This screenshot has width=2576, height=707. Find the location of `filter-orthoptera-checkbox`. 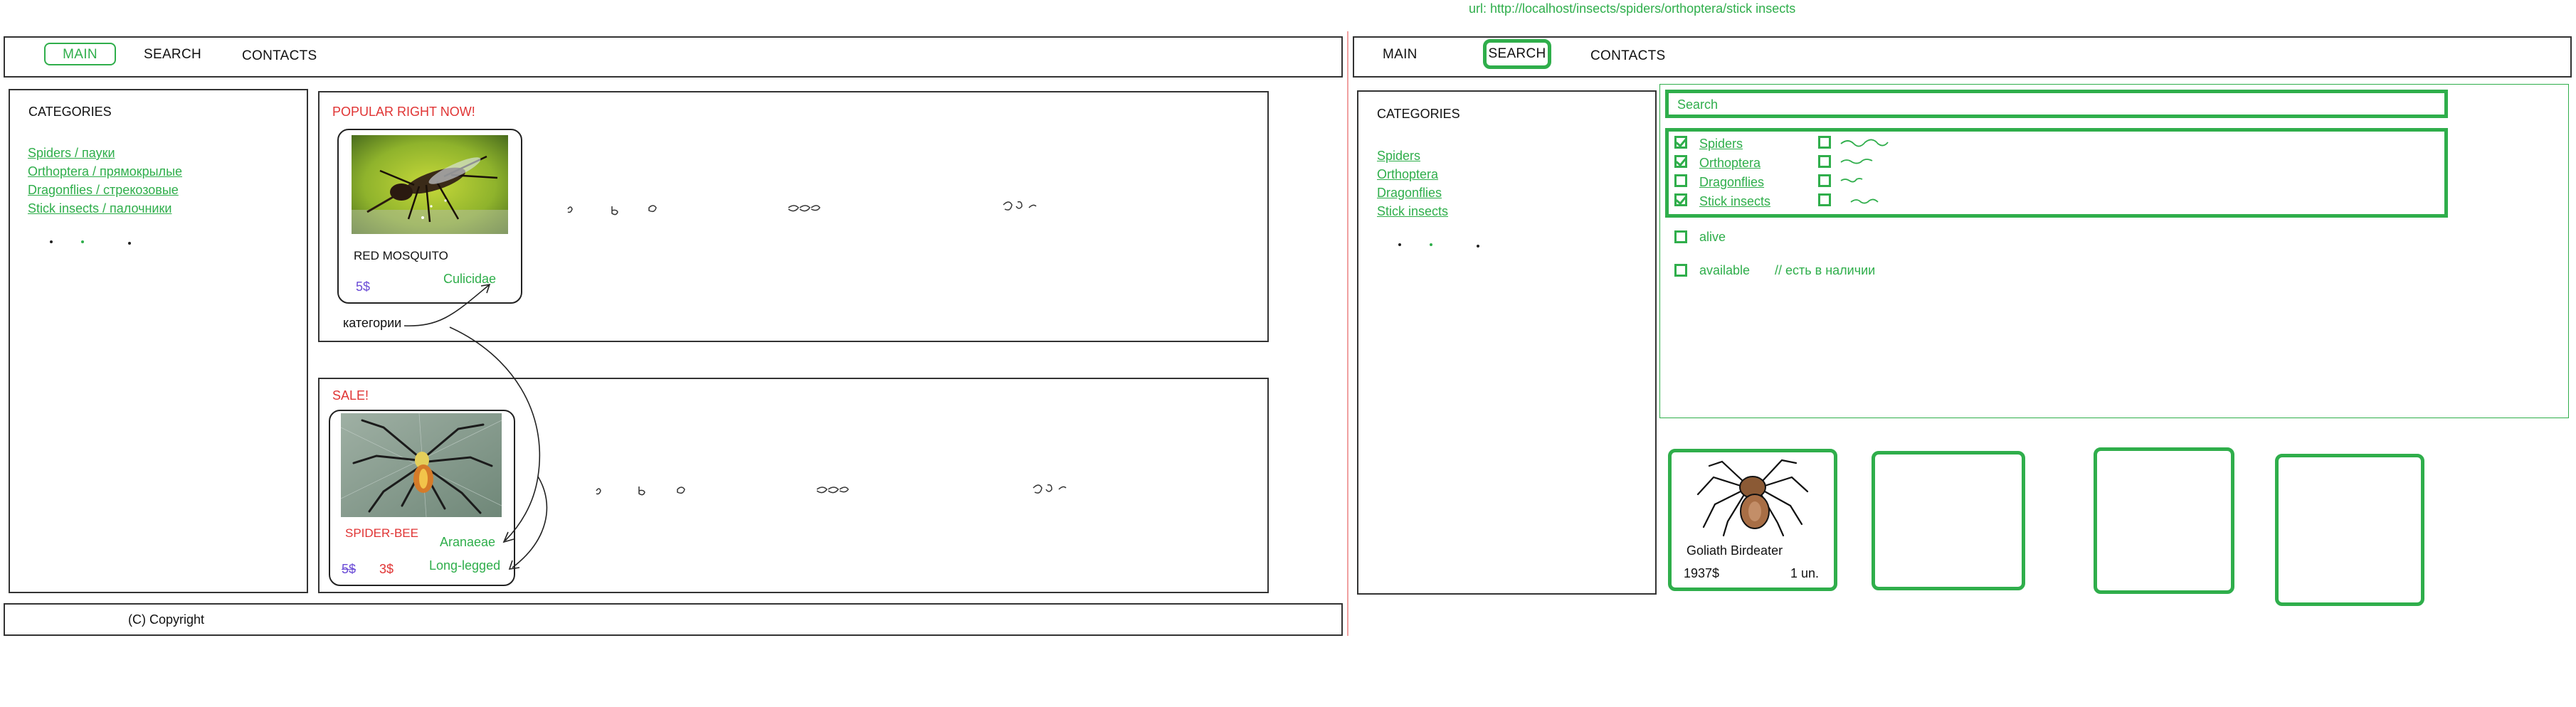

filter-orthoptera-checkbox is located at coordinates (1680, 161).